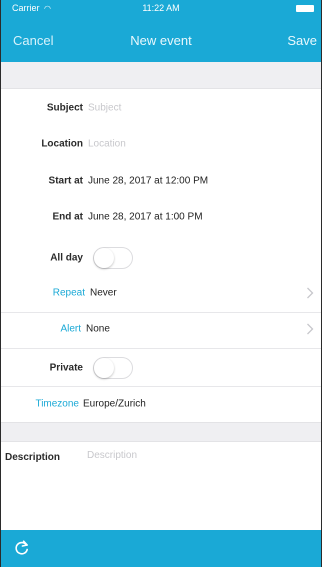 The width and height of the screenshot is (322, 567). Describe the element at coordinates (22, 548) in the screenshot. I see `refresh-icon` at that location.